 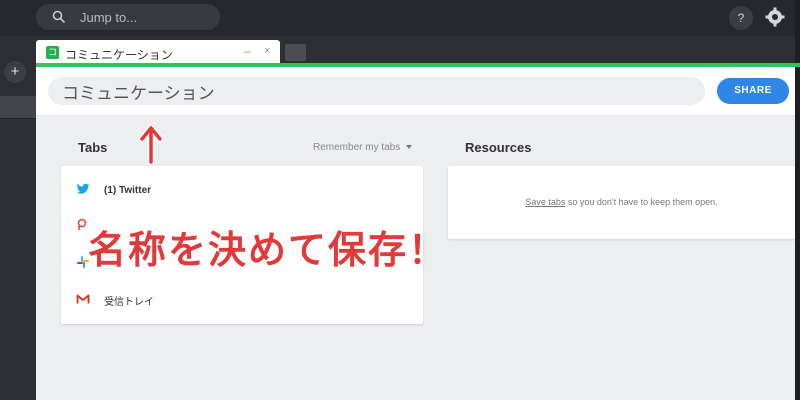 I want to click on panel-header: SHARE, so click(x=415, y=91).